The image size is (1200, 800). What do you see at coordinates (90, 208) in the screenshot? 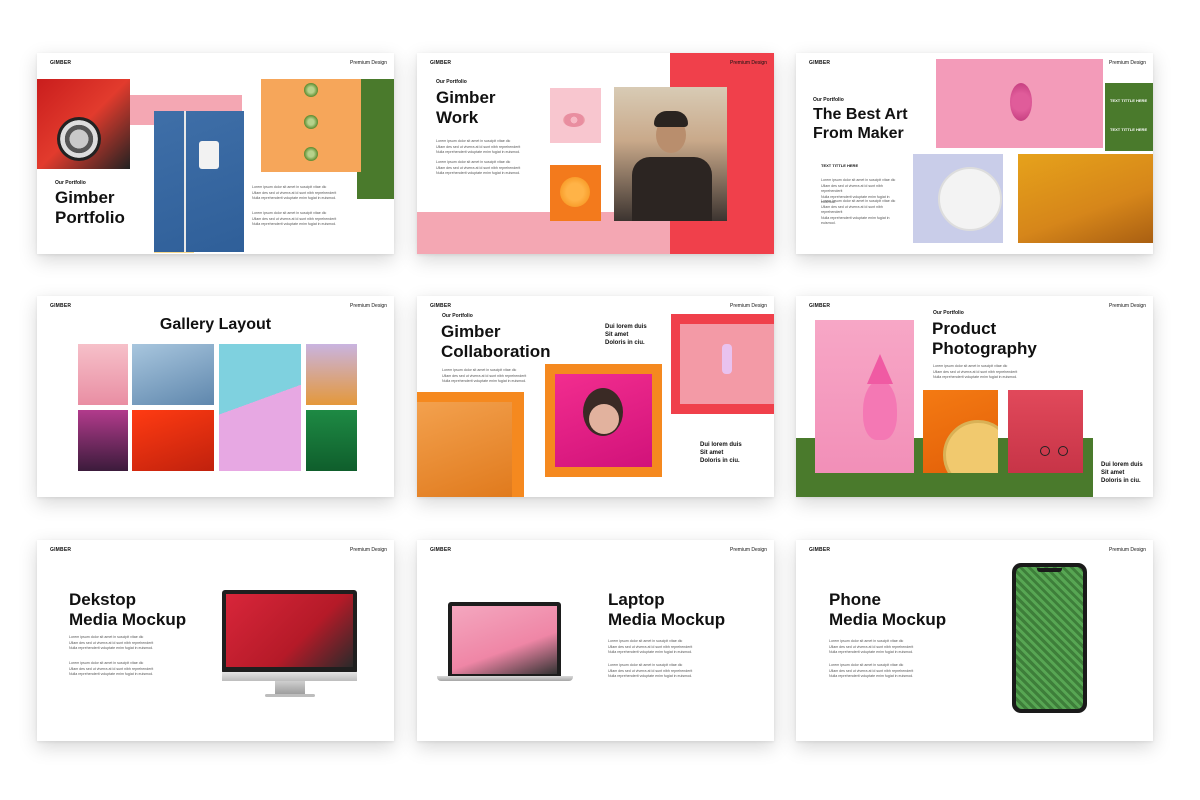
I see `slide-title: Gimber Portfolio` at bounding box center [90, 208].